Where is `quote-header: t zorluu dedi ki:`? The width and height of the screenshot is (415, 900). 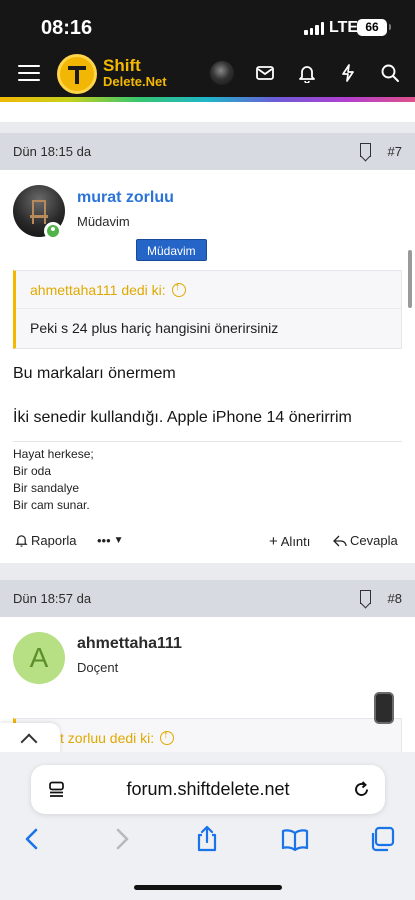 quote-header: t zorluu dedi ki: is located at coordinates (208, 735).